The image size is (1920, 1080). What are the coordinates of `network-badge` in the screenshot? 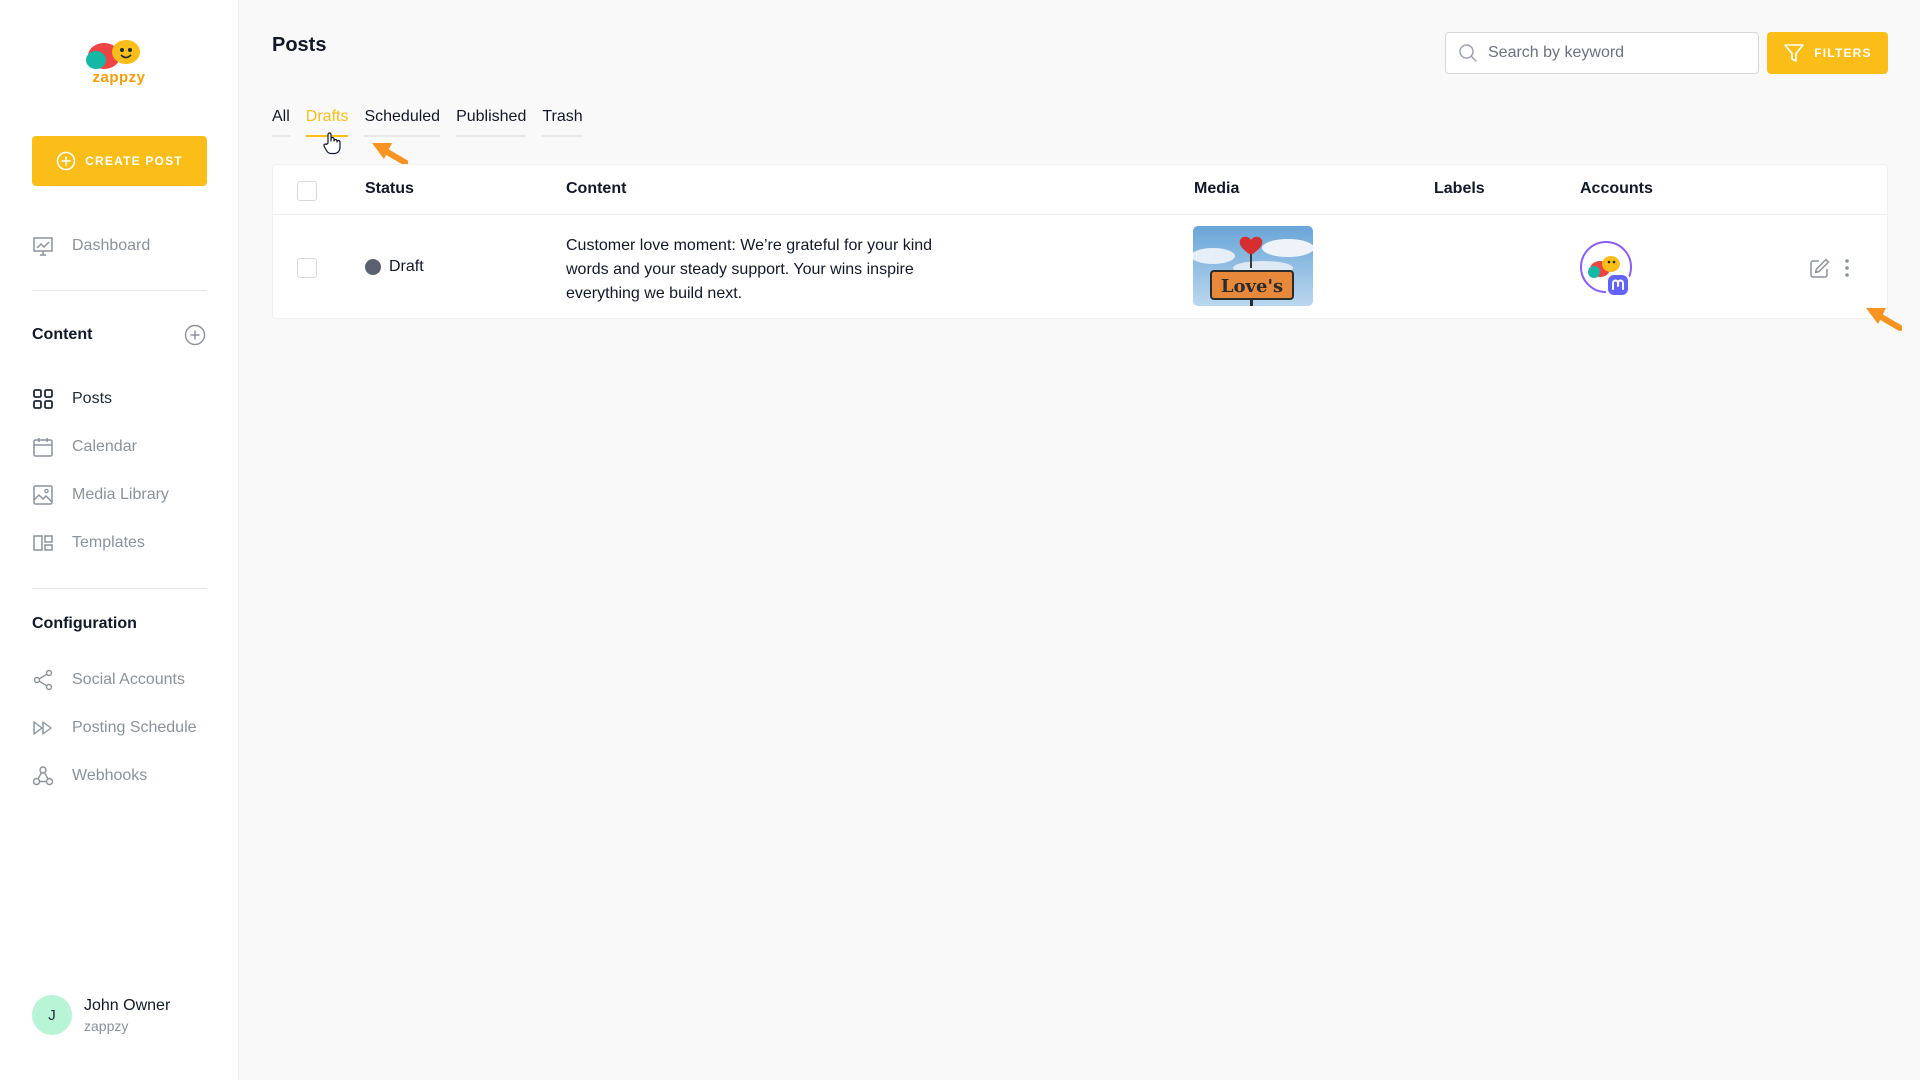 It's located at (1618, 285).